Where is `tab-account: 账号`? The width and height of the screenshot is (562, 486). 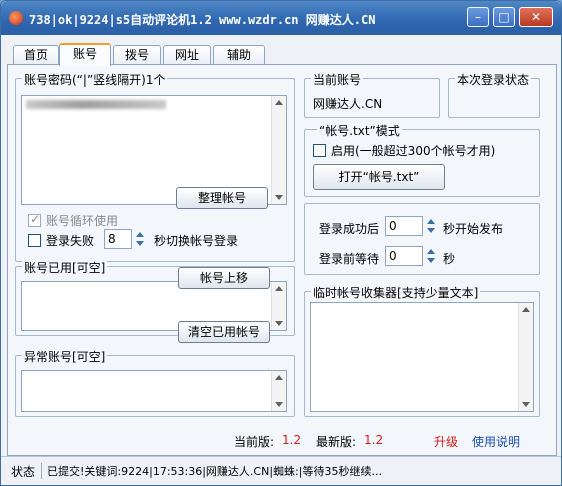
tab-account: 账号 is located at coordinates (85, 54).